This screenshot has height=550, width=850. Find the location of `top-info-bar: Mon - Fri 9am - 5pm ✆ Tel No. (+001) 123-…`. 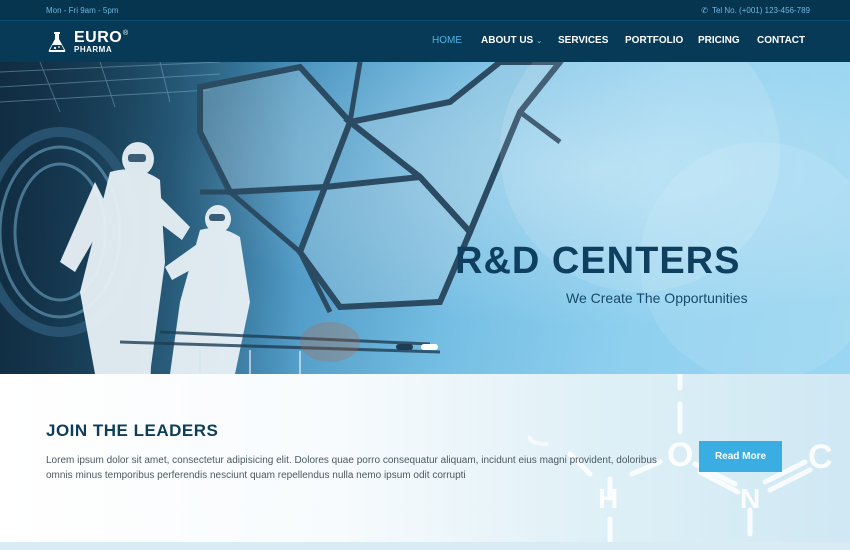

top-info-bar: Mon - Fri 9am - 5pm ✆ Tel No. (+001) 123-… is located at coordinates (425, 10).